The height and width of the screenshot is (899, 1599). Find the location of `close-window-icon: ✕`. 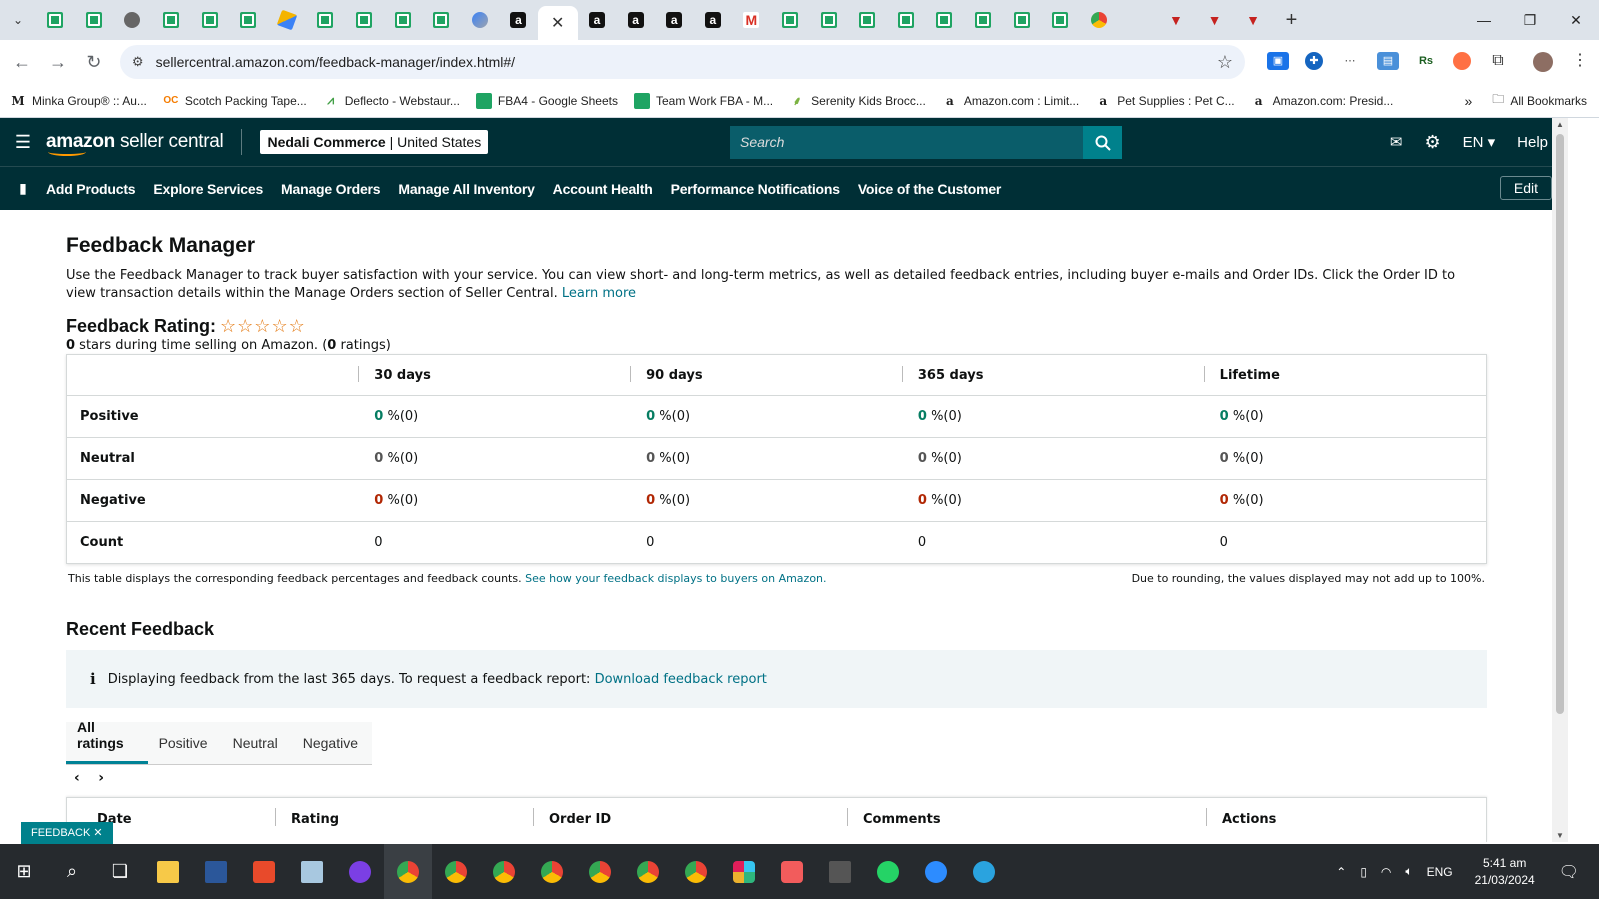

close-window-icon: ✕ is located at coordinates (1576, 20).